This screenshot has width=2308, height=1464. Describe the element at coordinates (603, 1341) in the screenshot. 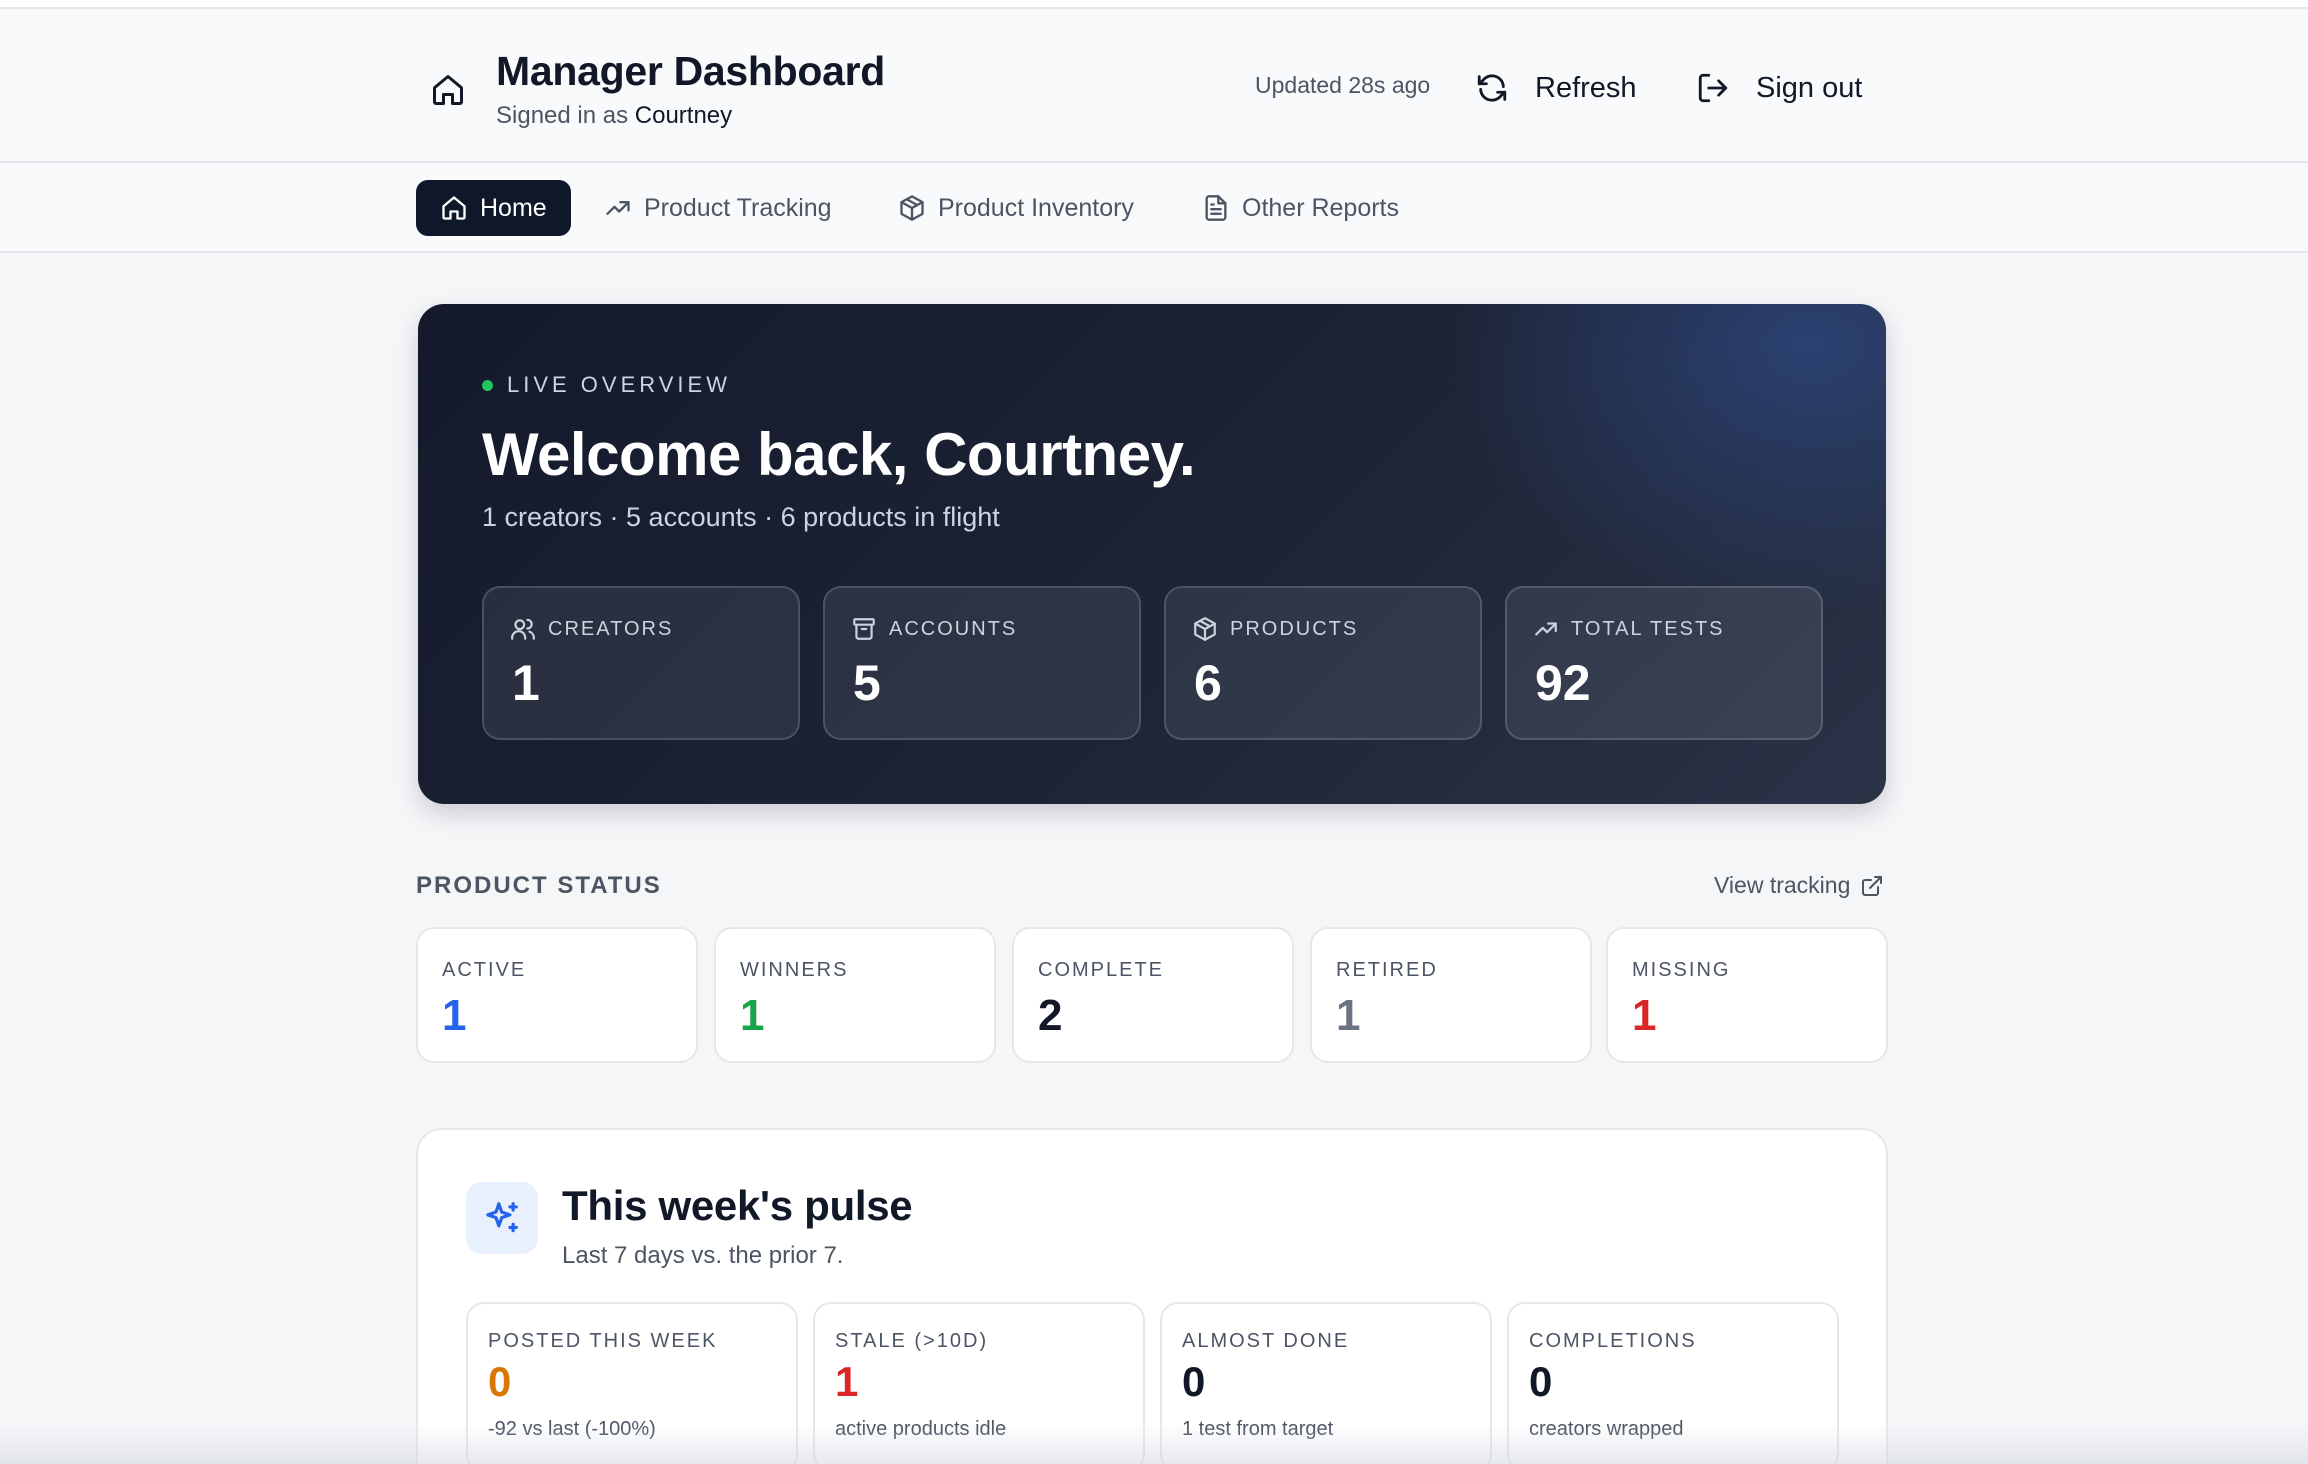

I see `pulse-label: POSTED THIS WEEK` at that location.